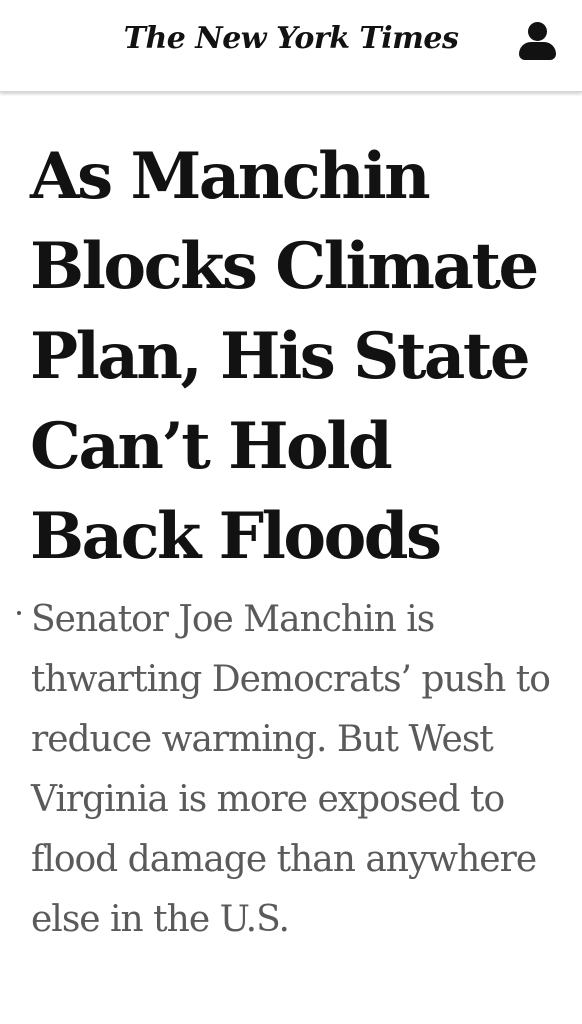 The image size is (582, 1024). I want to click on bullet-dot, so click(19, 613).